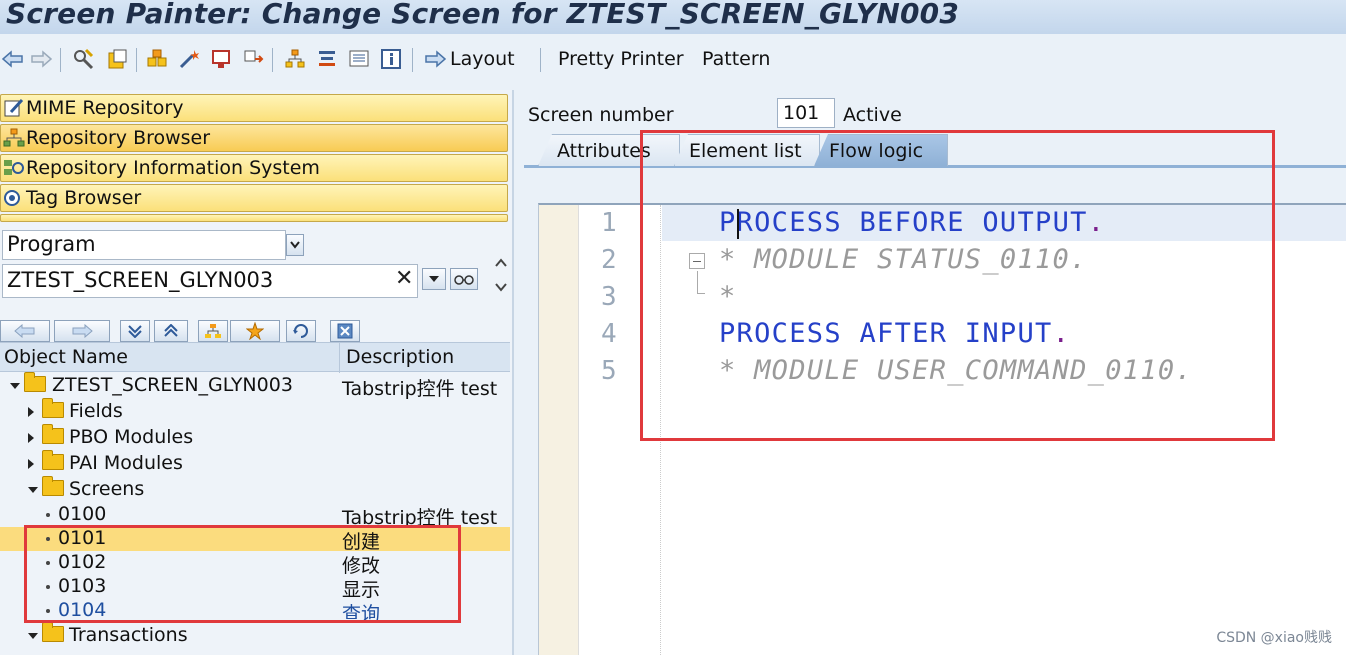 The height and width of the screenshot is (655, 1346). What do you see at coordinates (872, 115) in the screenshot?
I see `screen-status: Active` at bounding box center [872, 115].